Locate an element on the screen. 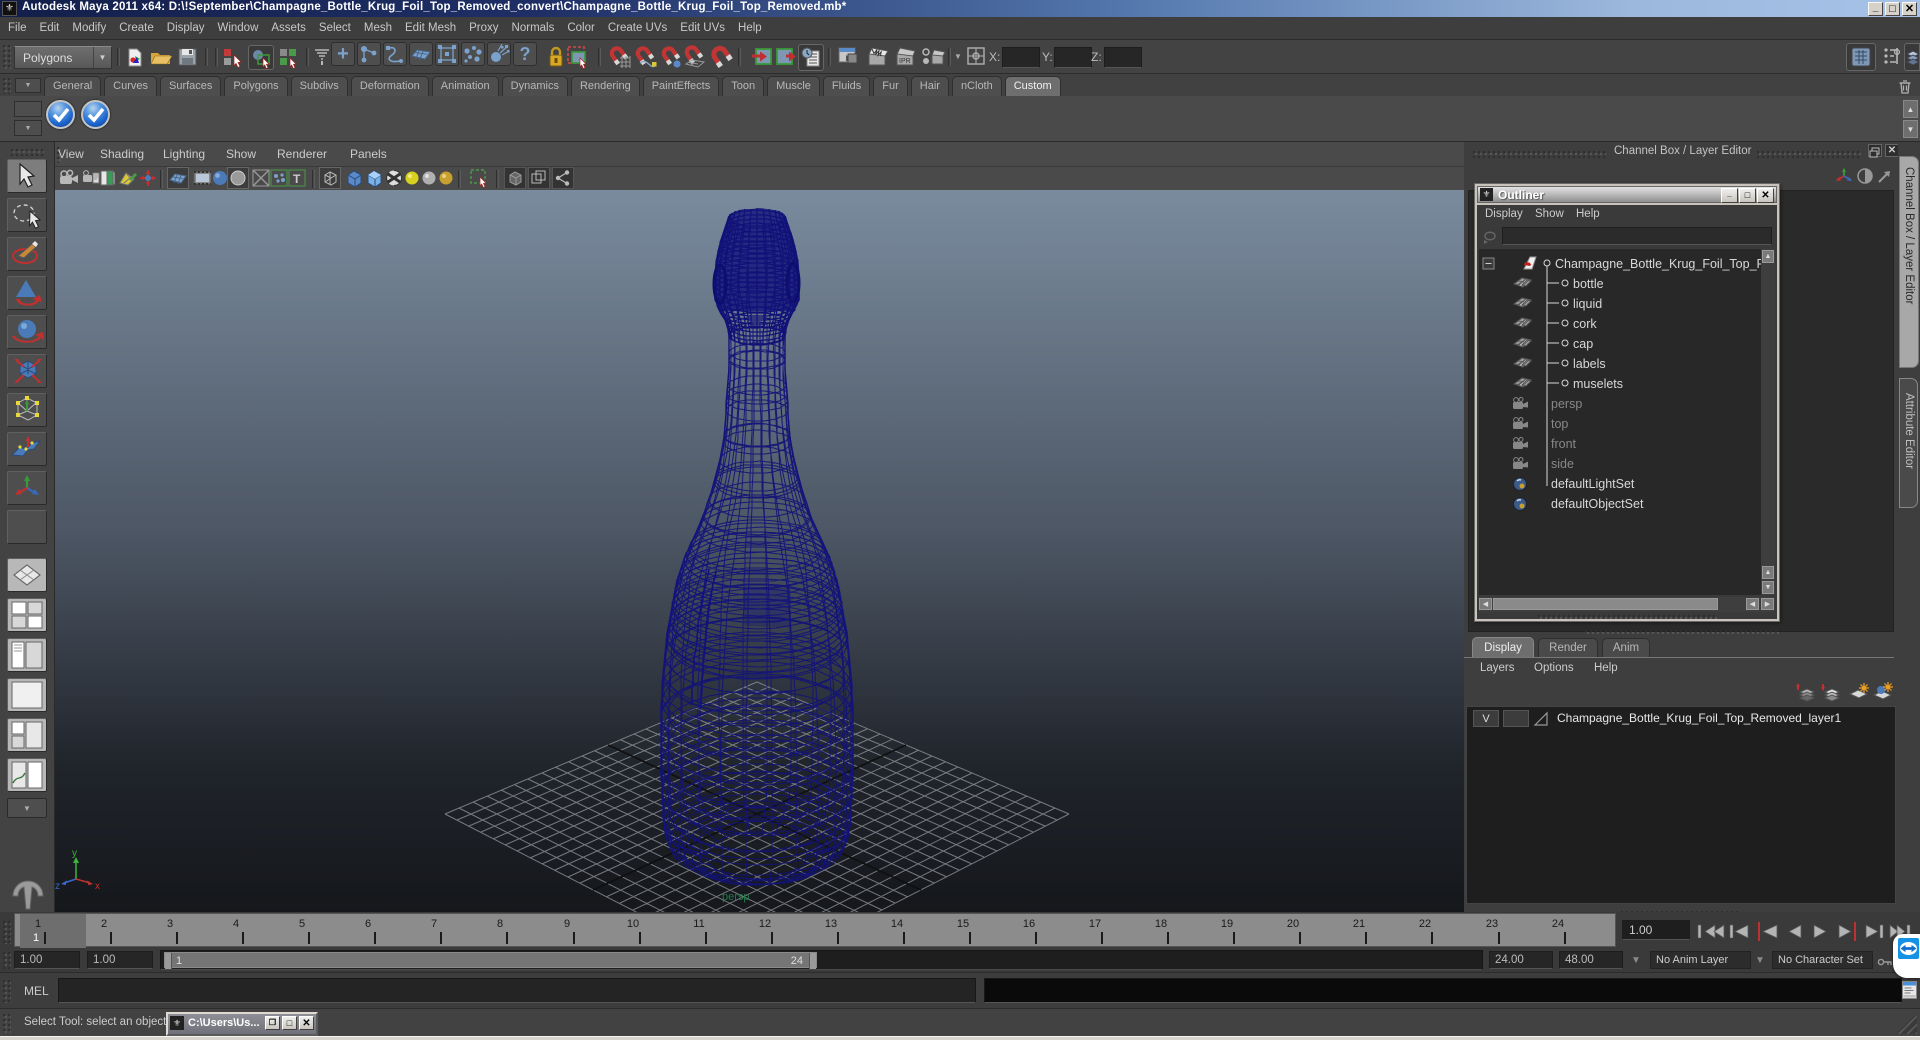 The width and height of the screenshot is (1920, 1040). svg-text: cork is located at coordinates (1585, 324).